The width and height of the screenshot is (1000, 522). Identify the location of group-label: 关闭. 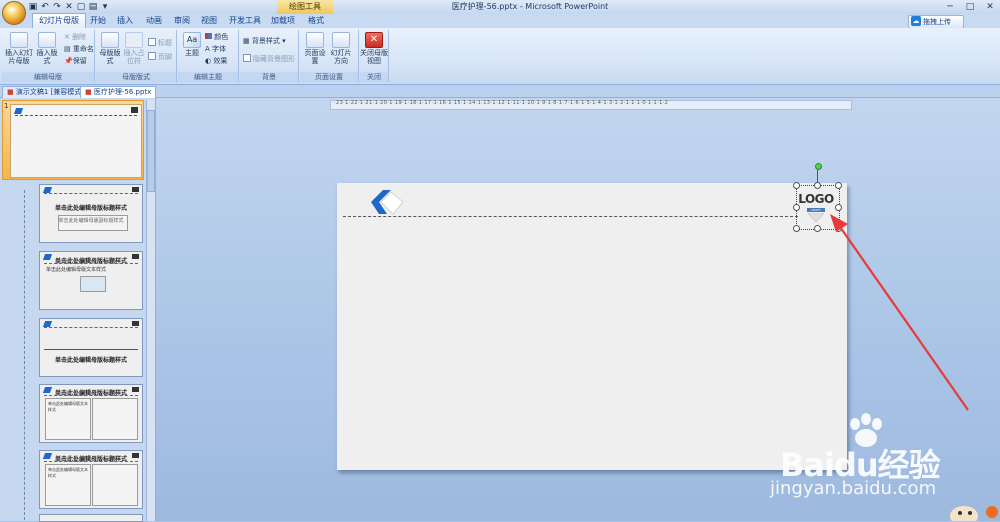
(374, 77).